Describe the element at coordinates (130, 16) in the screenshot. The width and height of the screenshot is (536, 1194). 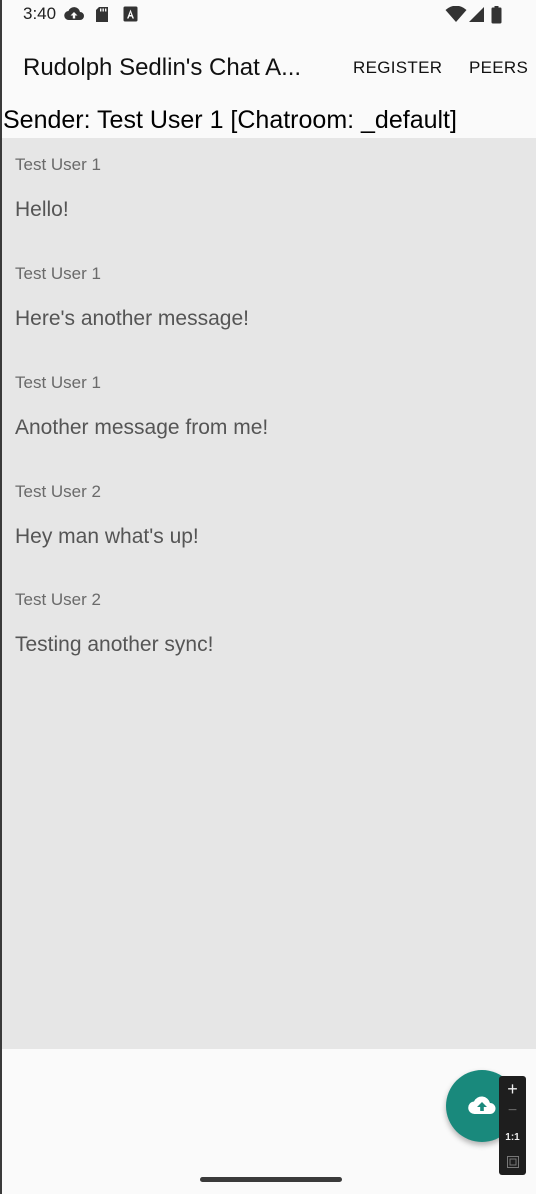
I see `font-a-icon` at that location.